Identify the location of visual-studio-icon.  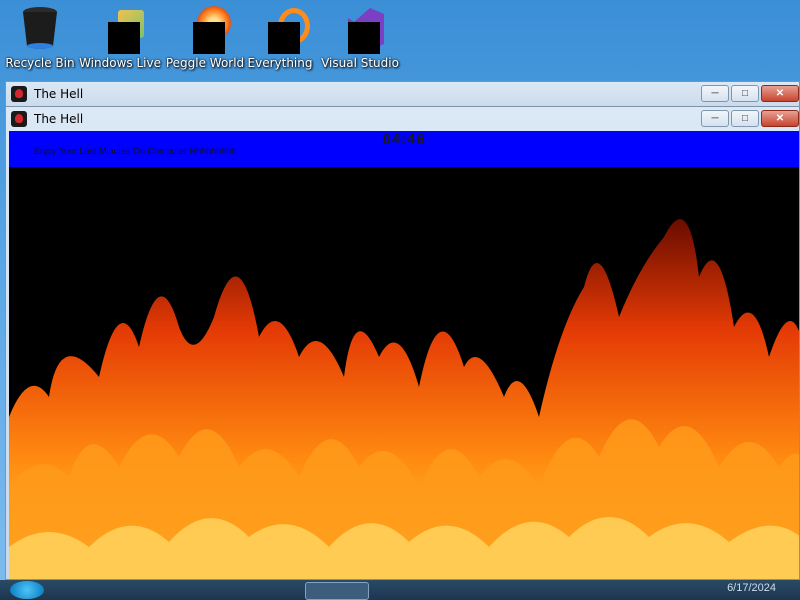
(362, 29).